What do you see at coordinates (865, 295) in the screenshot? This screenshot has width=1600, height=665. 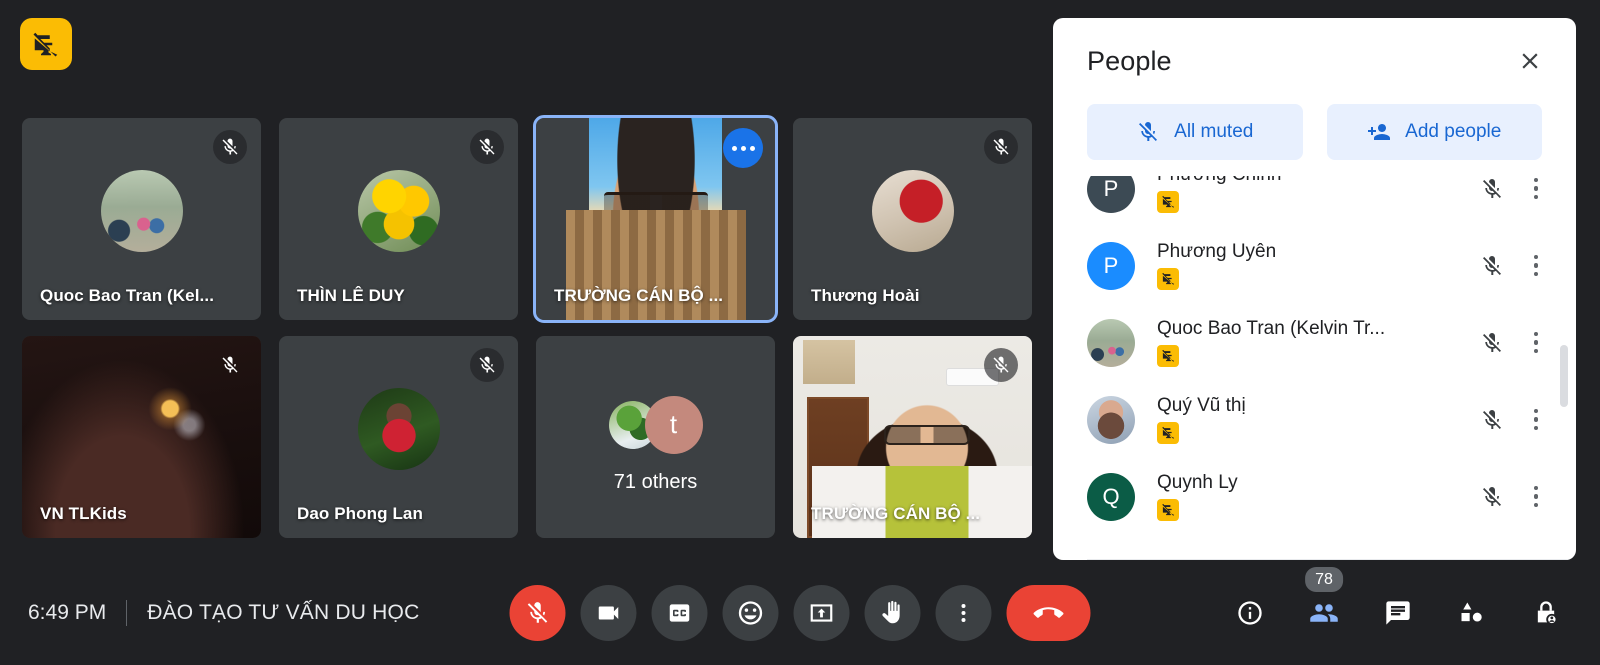 I see `tile-name: Thương Hoài` at bounding box center [865, 295].